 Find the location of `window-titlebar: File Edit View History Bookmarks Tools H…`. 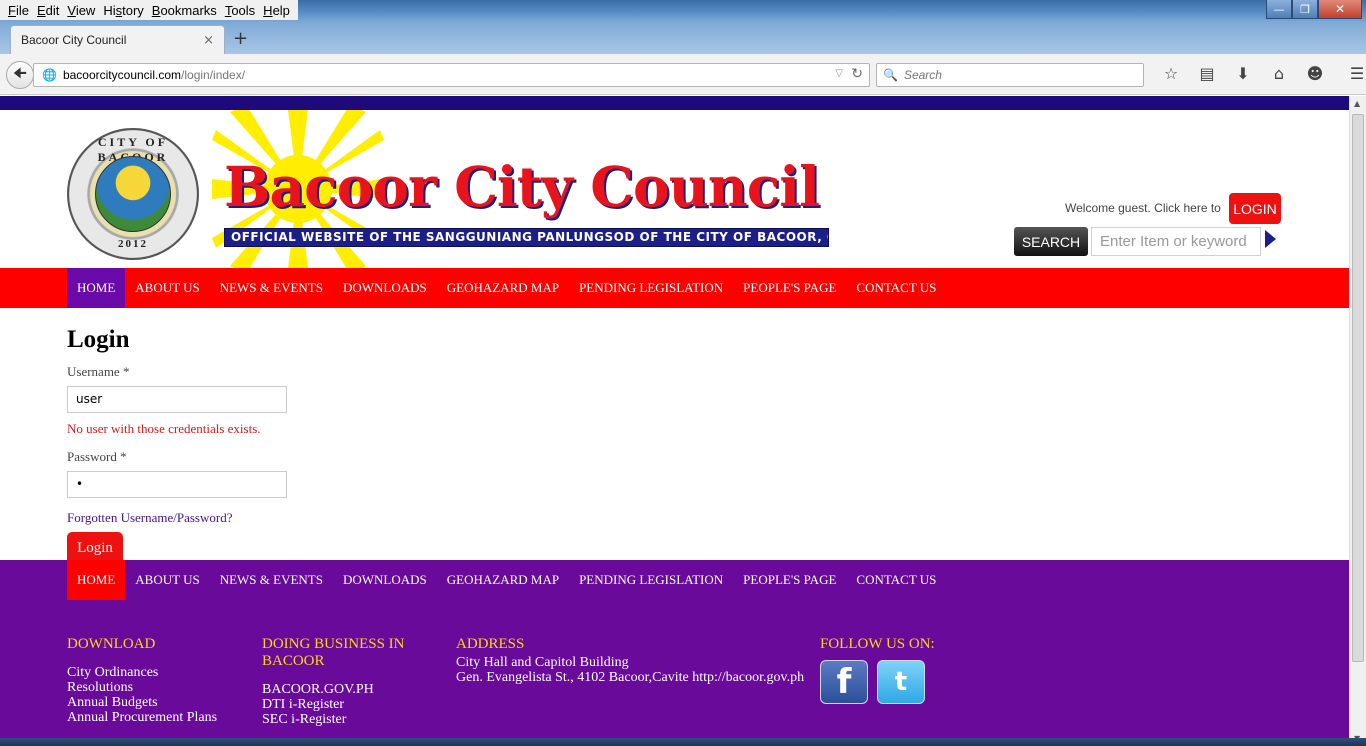

window-titlebar: File Edit View History Bookmarks Tools H… is located at coordinates (683, 11).